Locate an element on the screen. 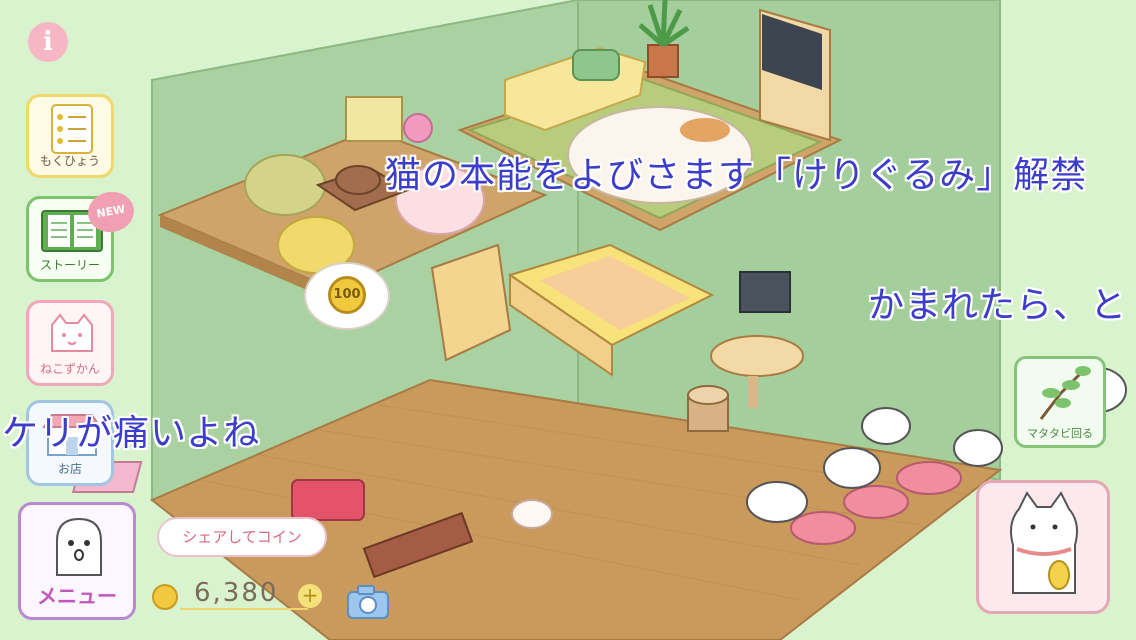 The image size is (1136, 640). flower-pot is located at coordinates (418, 128).